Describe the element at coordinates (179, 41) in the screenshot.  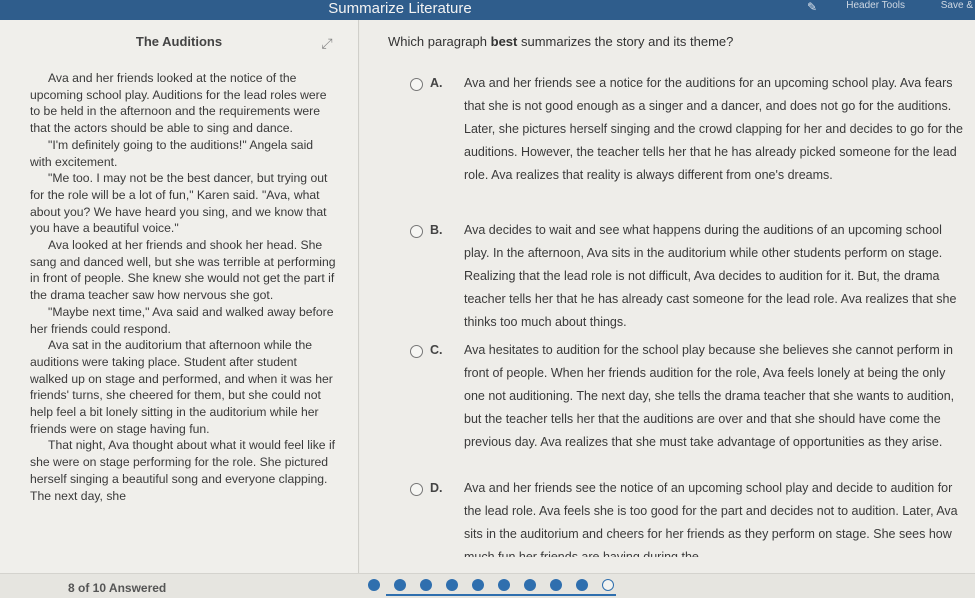
I see `passage-title: The Auditions` at that location.